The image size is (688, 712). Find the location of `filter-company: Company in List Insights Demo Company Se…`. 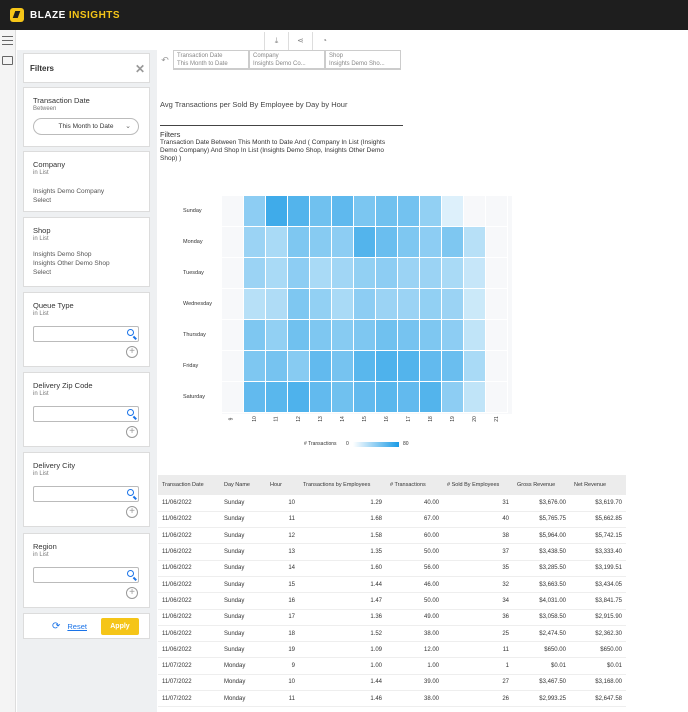

filter-company: Company in List Insights Demo Company Se… is located at coordinates (86, 181).